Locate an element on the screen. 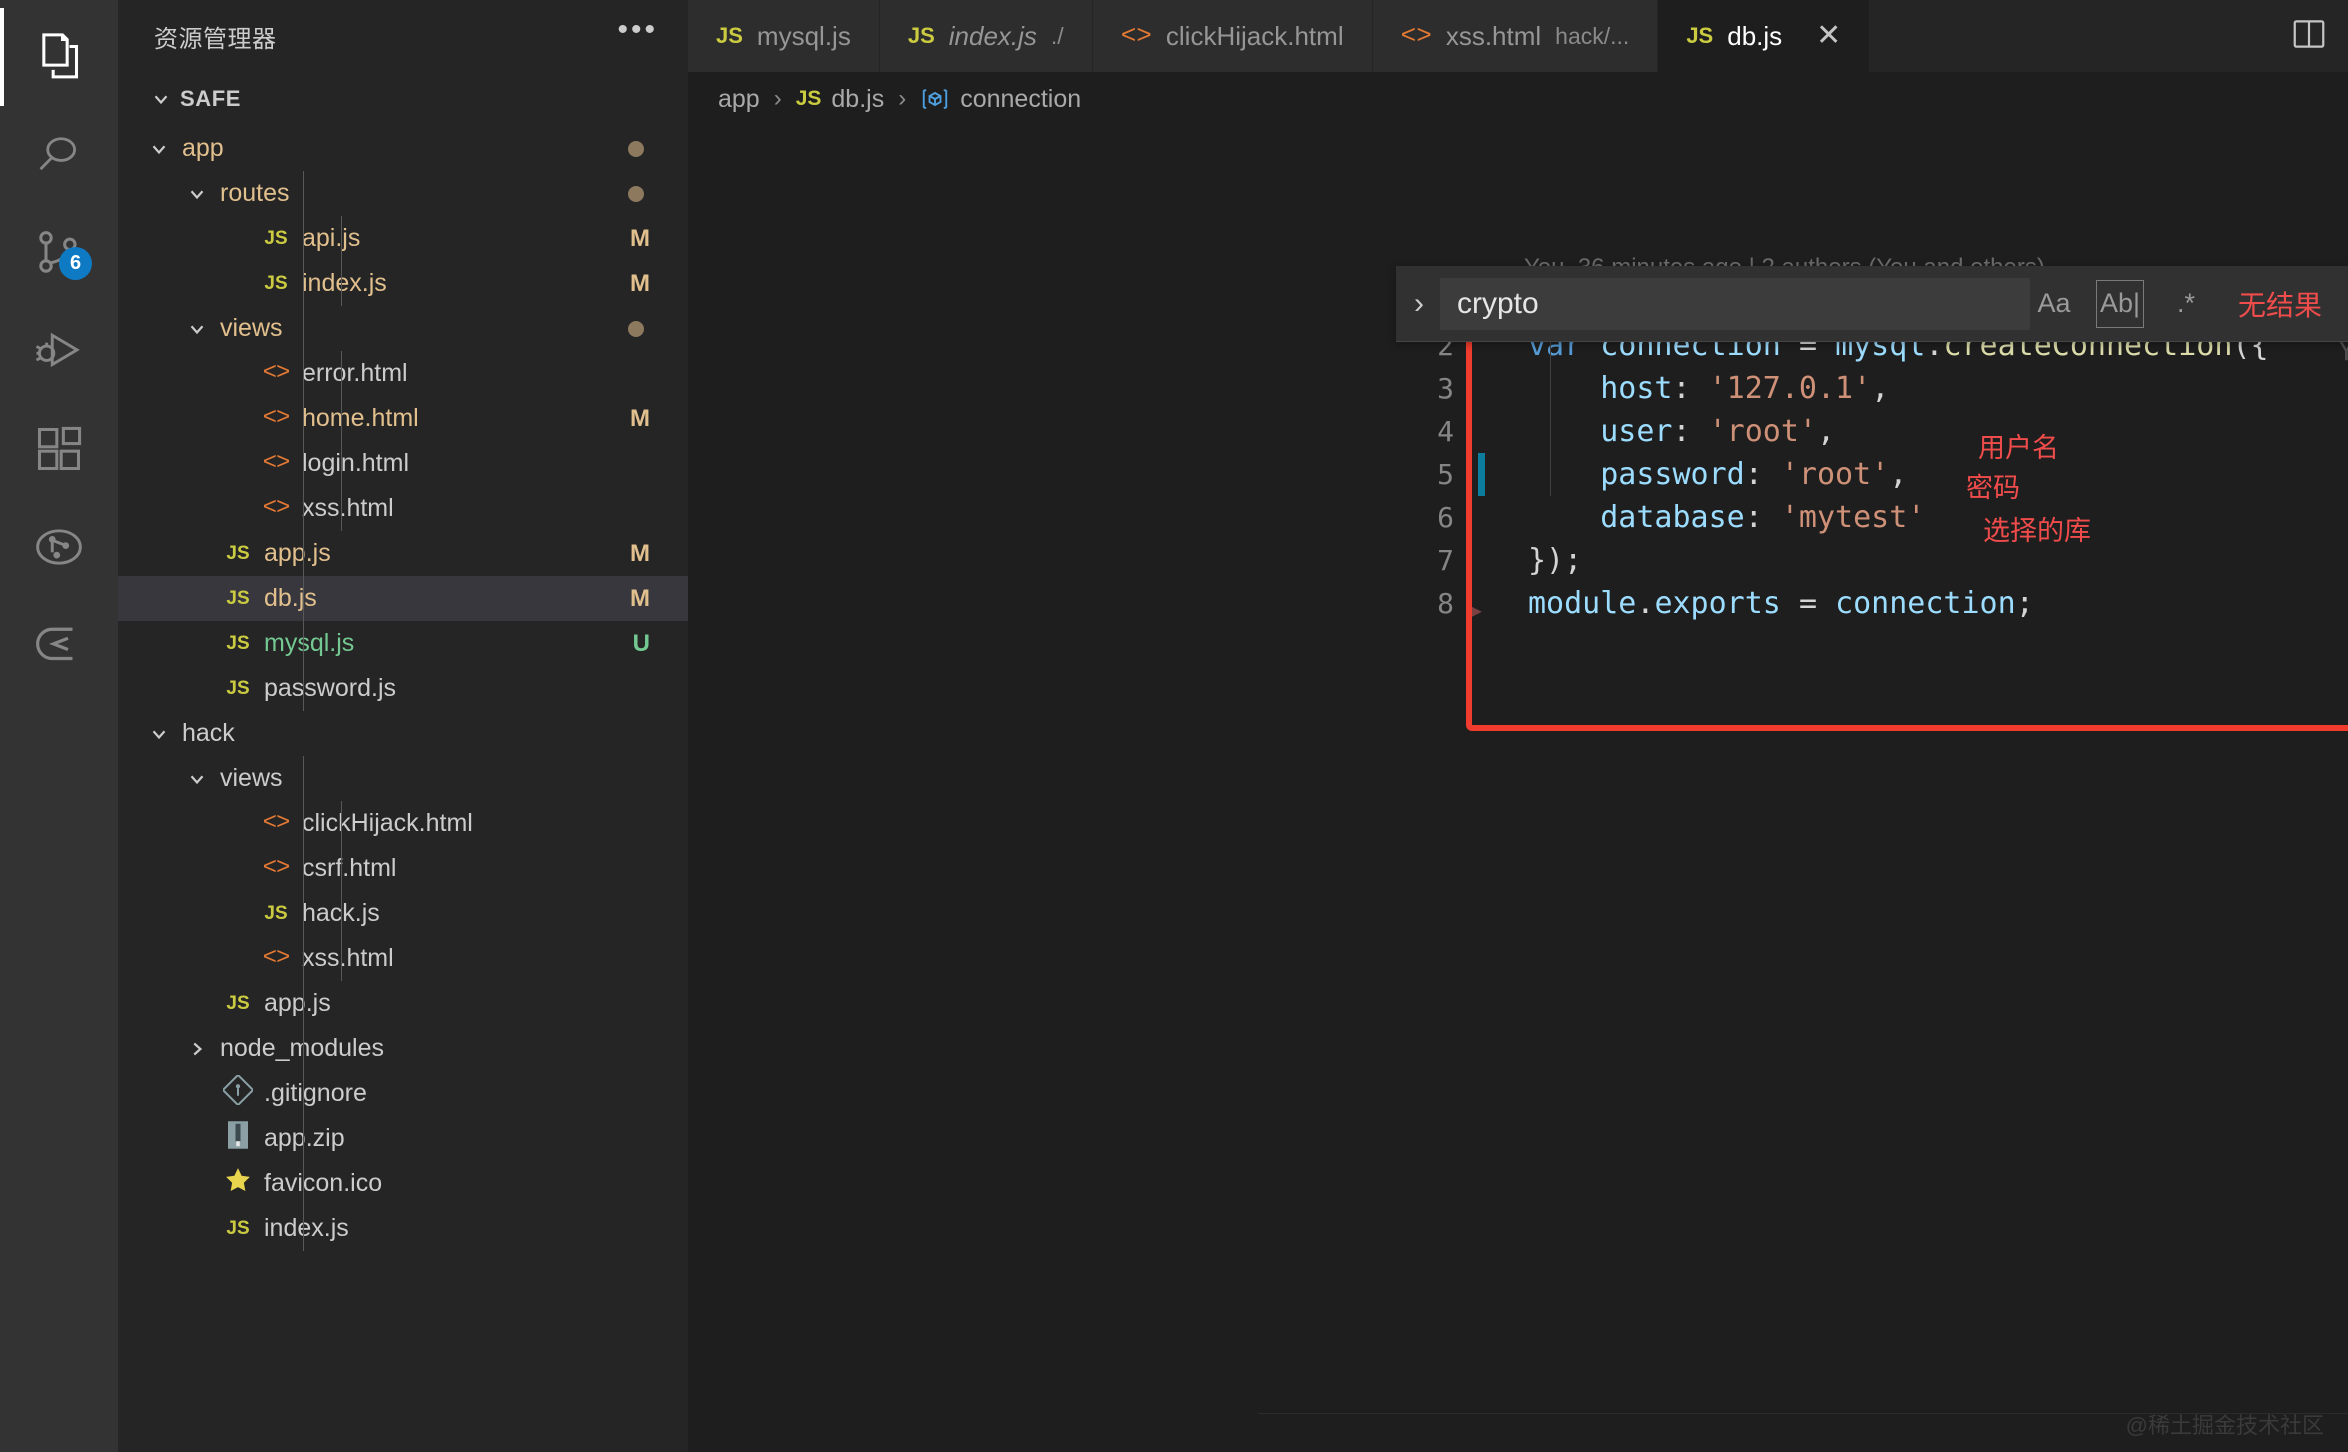 The height and width of the screenshot is (1452, 2348). breadcrumb-item-db-js: JS db.js is located at coordinates (840, 99).